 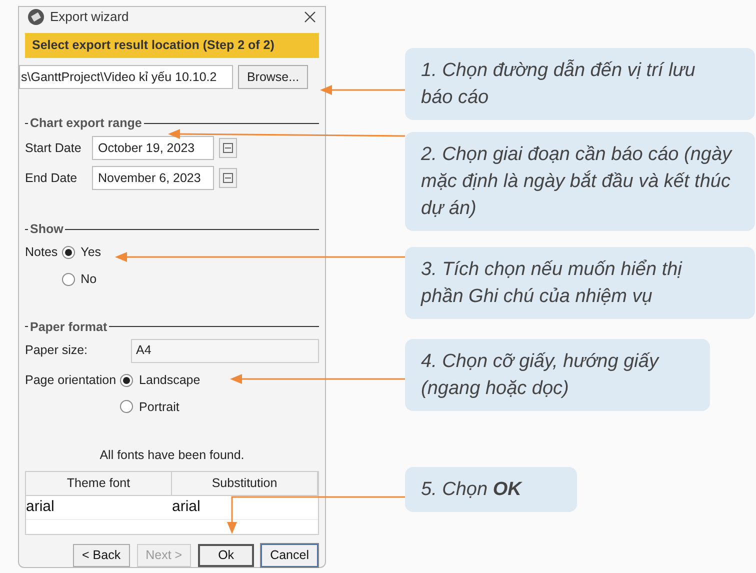 I want to click on callout-box: 5. Chọn OK, so click(x=491, y=489).